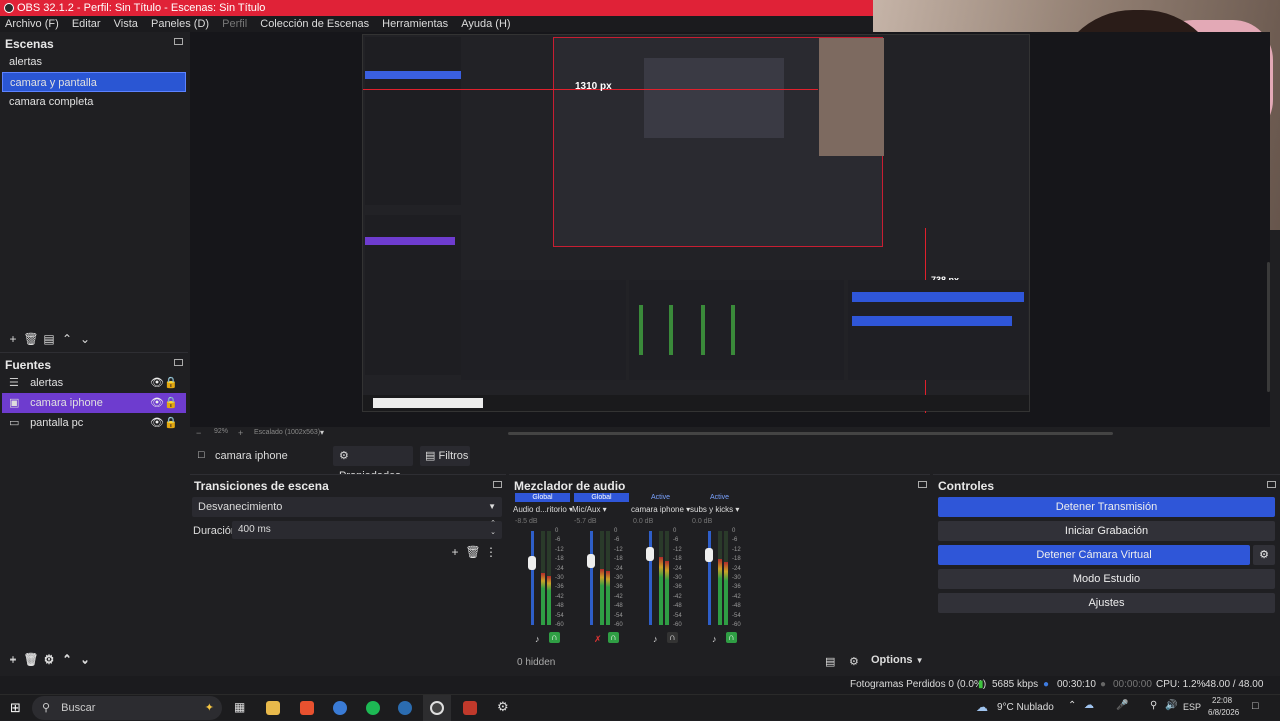 The image size is (1280, 721). I want to click on transition-select: Desvanecimiento ▼, so click(347, 507).